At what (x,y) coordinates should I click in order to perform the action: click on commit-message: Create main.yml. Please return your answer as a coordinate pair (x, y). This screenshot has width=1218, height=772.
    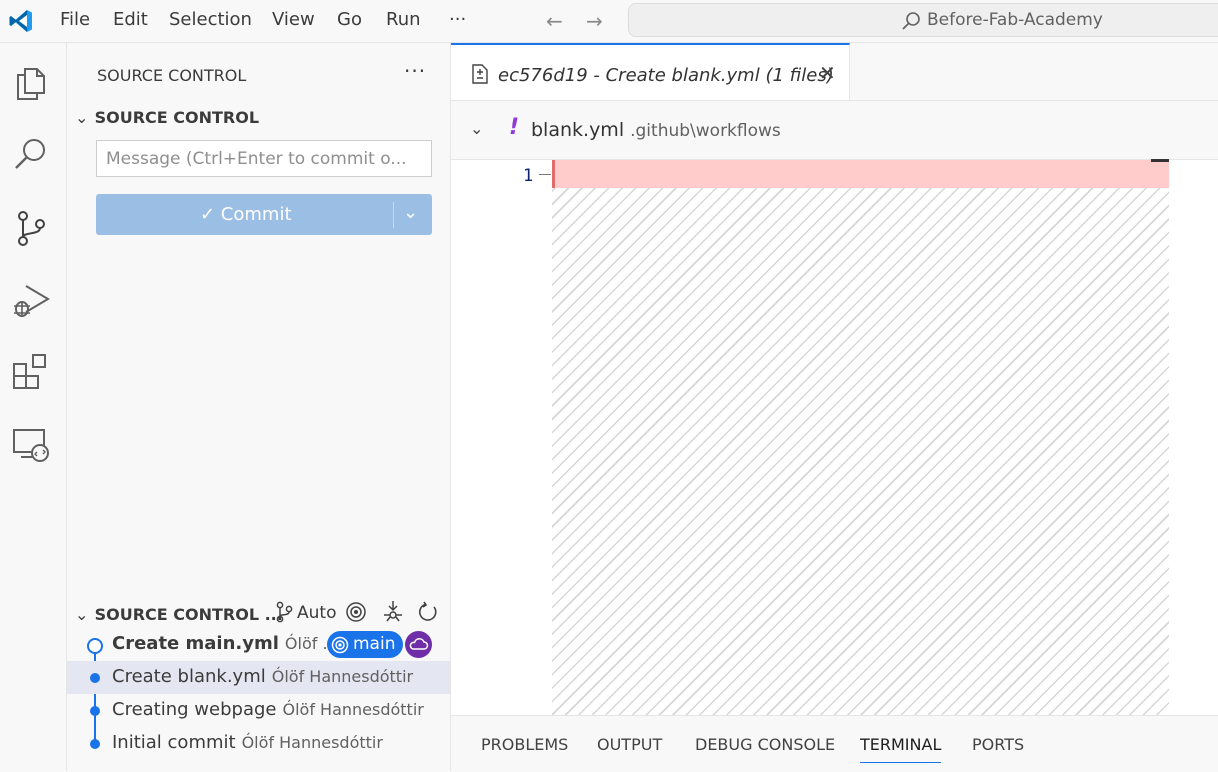
    Looking at the image, I should click on (195, 643).